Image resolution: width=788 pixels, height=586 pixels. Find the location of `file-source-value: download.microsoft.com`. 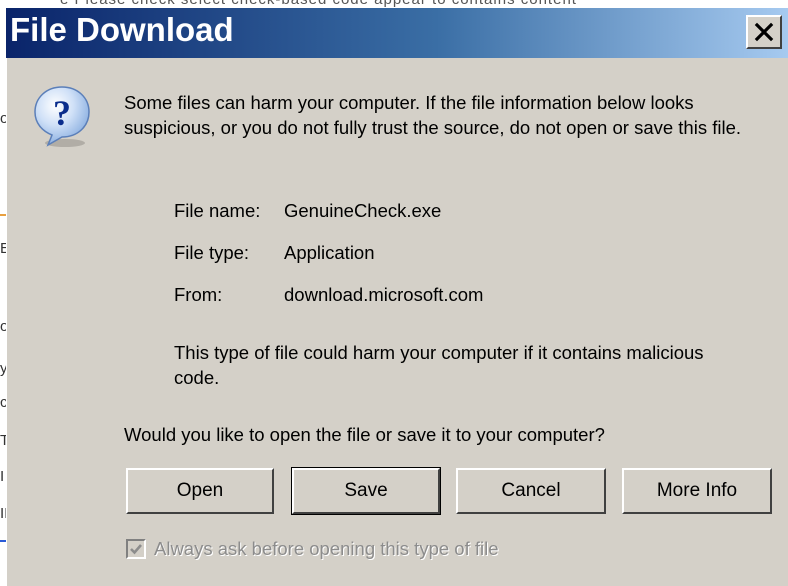

file-source-value: download.microsoft.com is located at coordinates (384, 294).